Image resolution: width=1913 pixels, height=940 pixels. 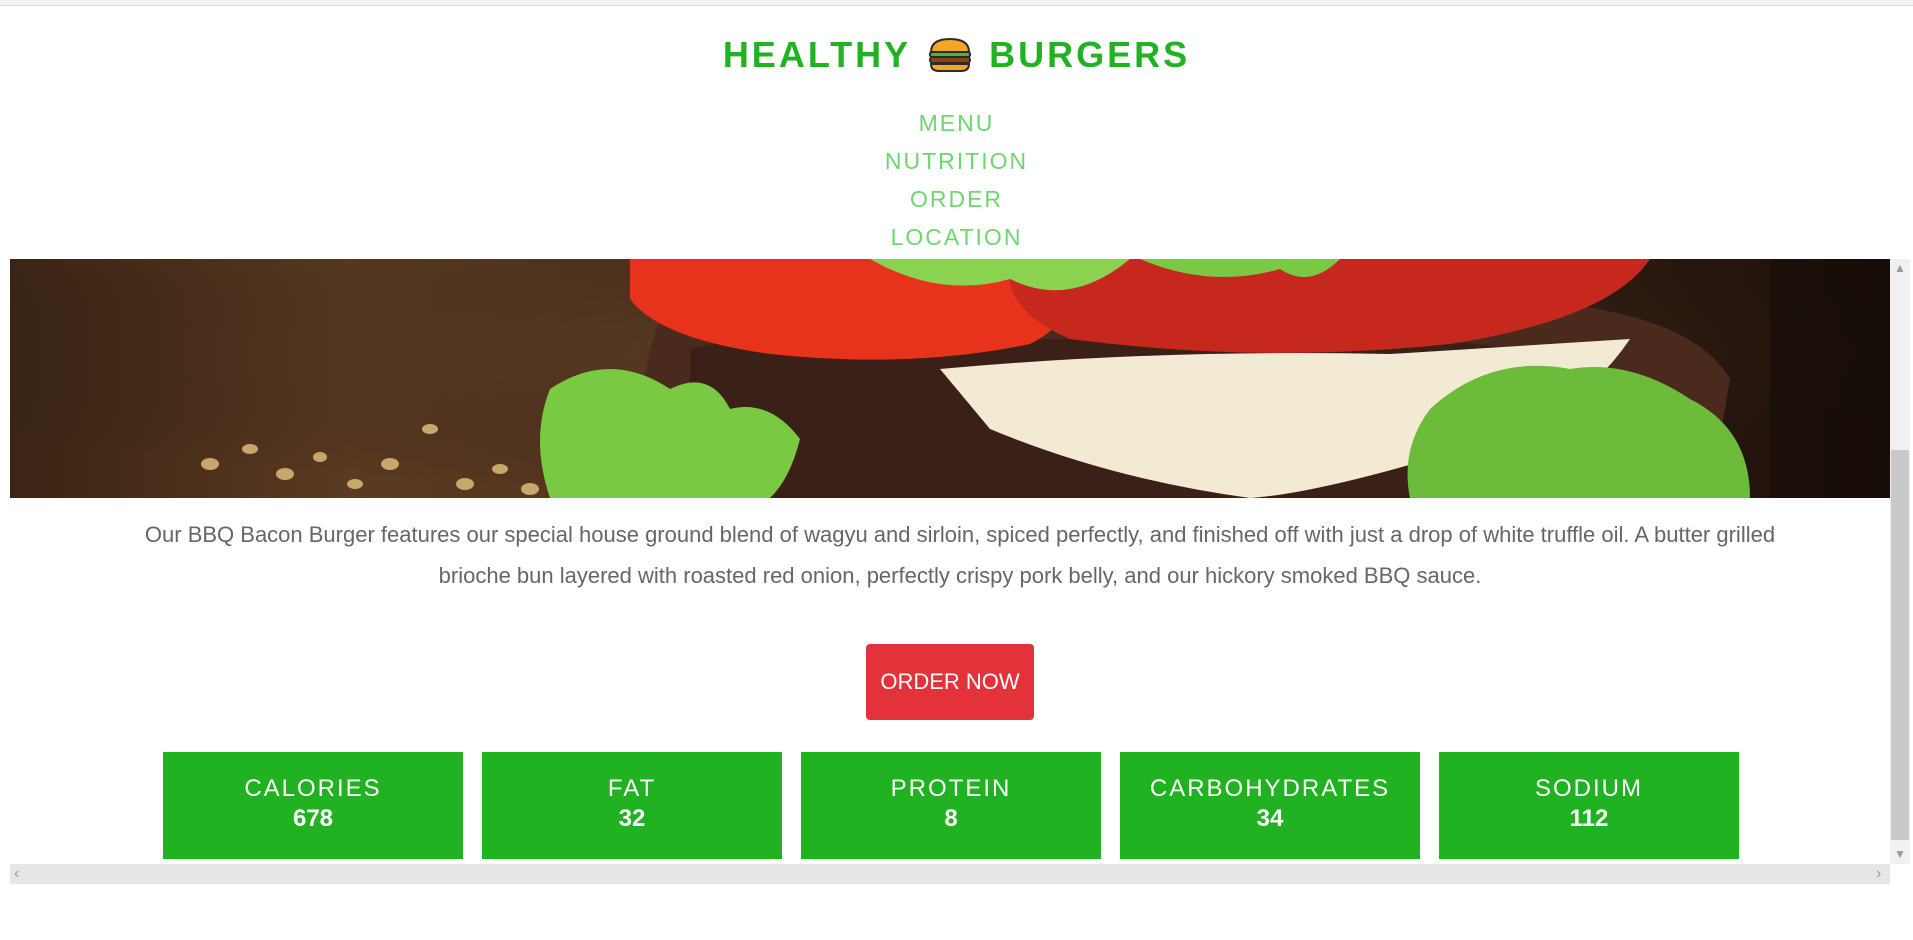 I want to click on stat-calories: CALORIES 678, so click(x=313, y=805).